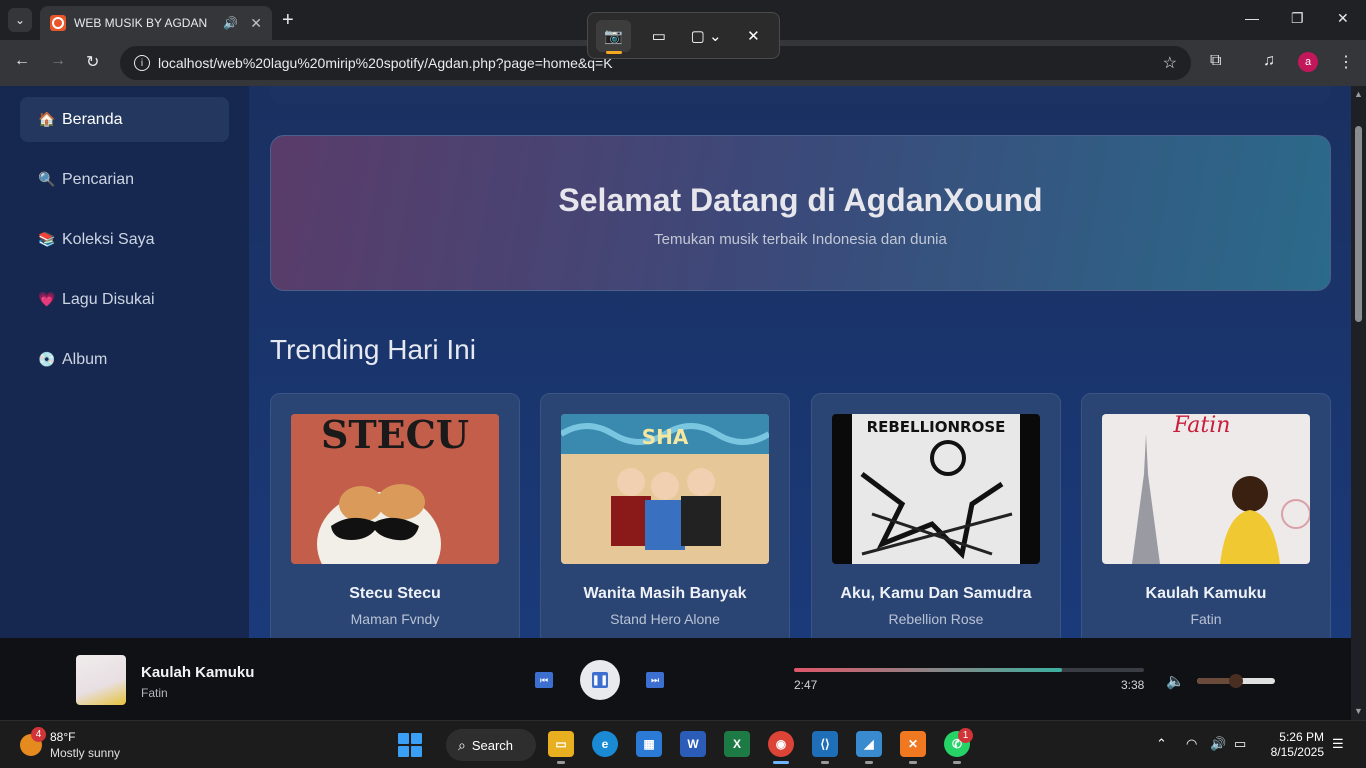  What do you see at coordinates (47, 119) in the screenshot?
I see `home-icon: 🏠` at bounding box center [47, 119].